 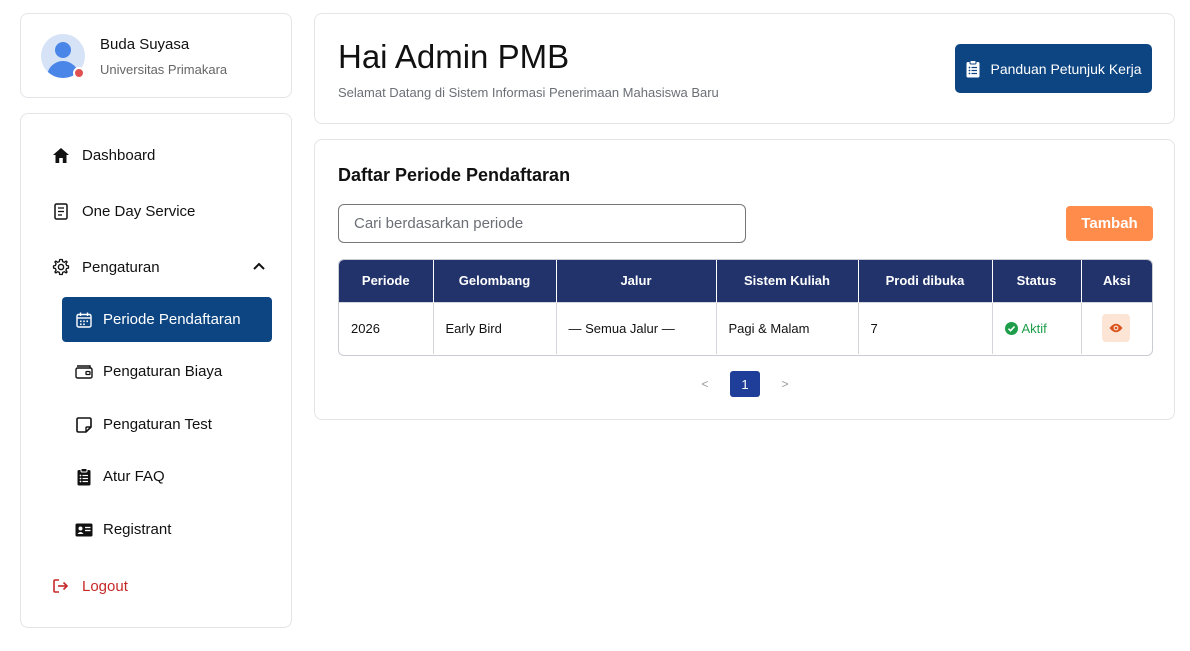 What do you see at coordinates (84, 372) in the screenshot?
I see `wallet-icon` at bounding box center [84, 372].